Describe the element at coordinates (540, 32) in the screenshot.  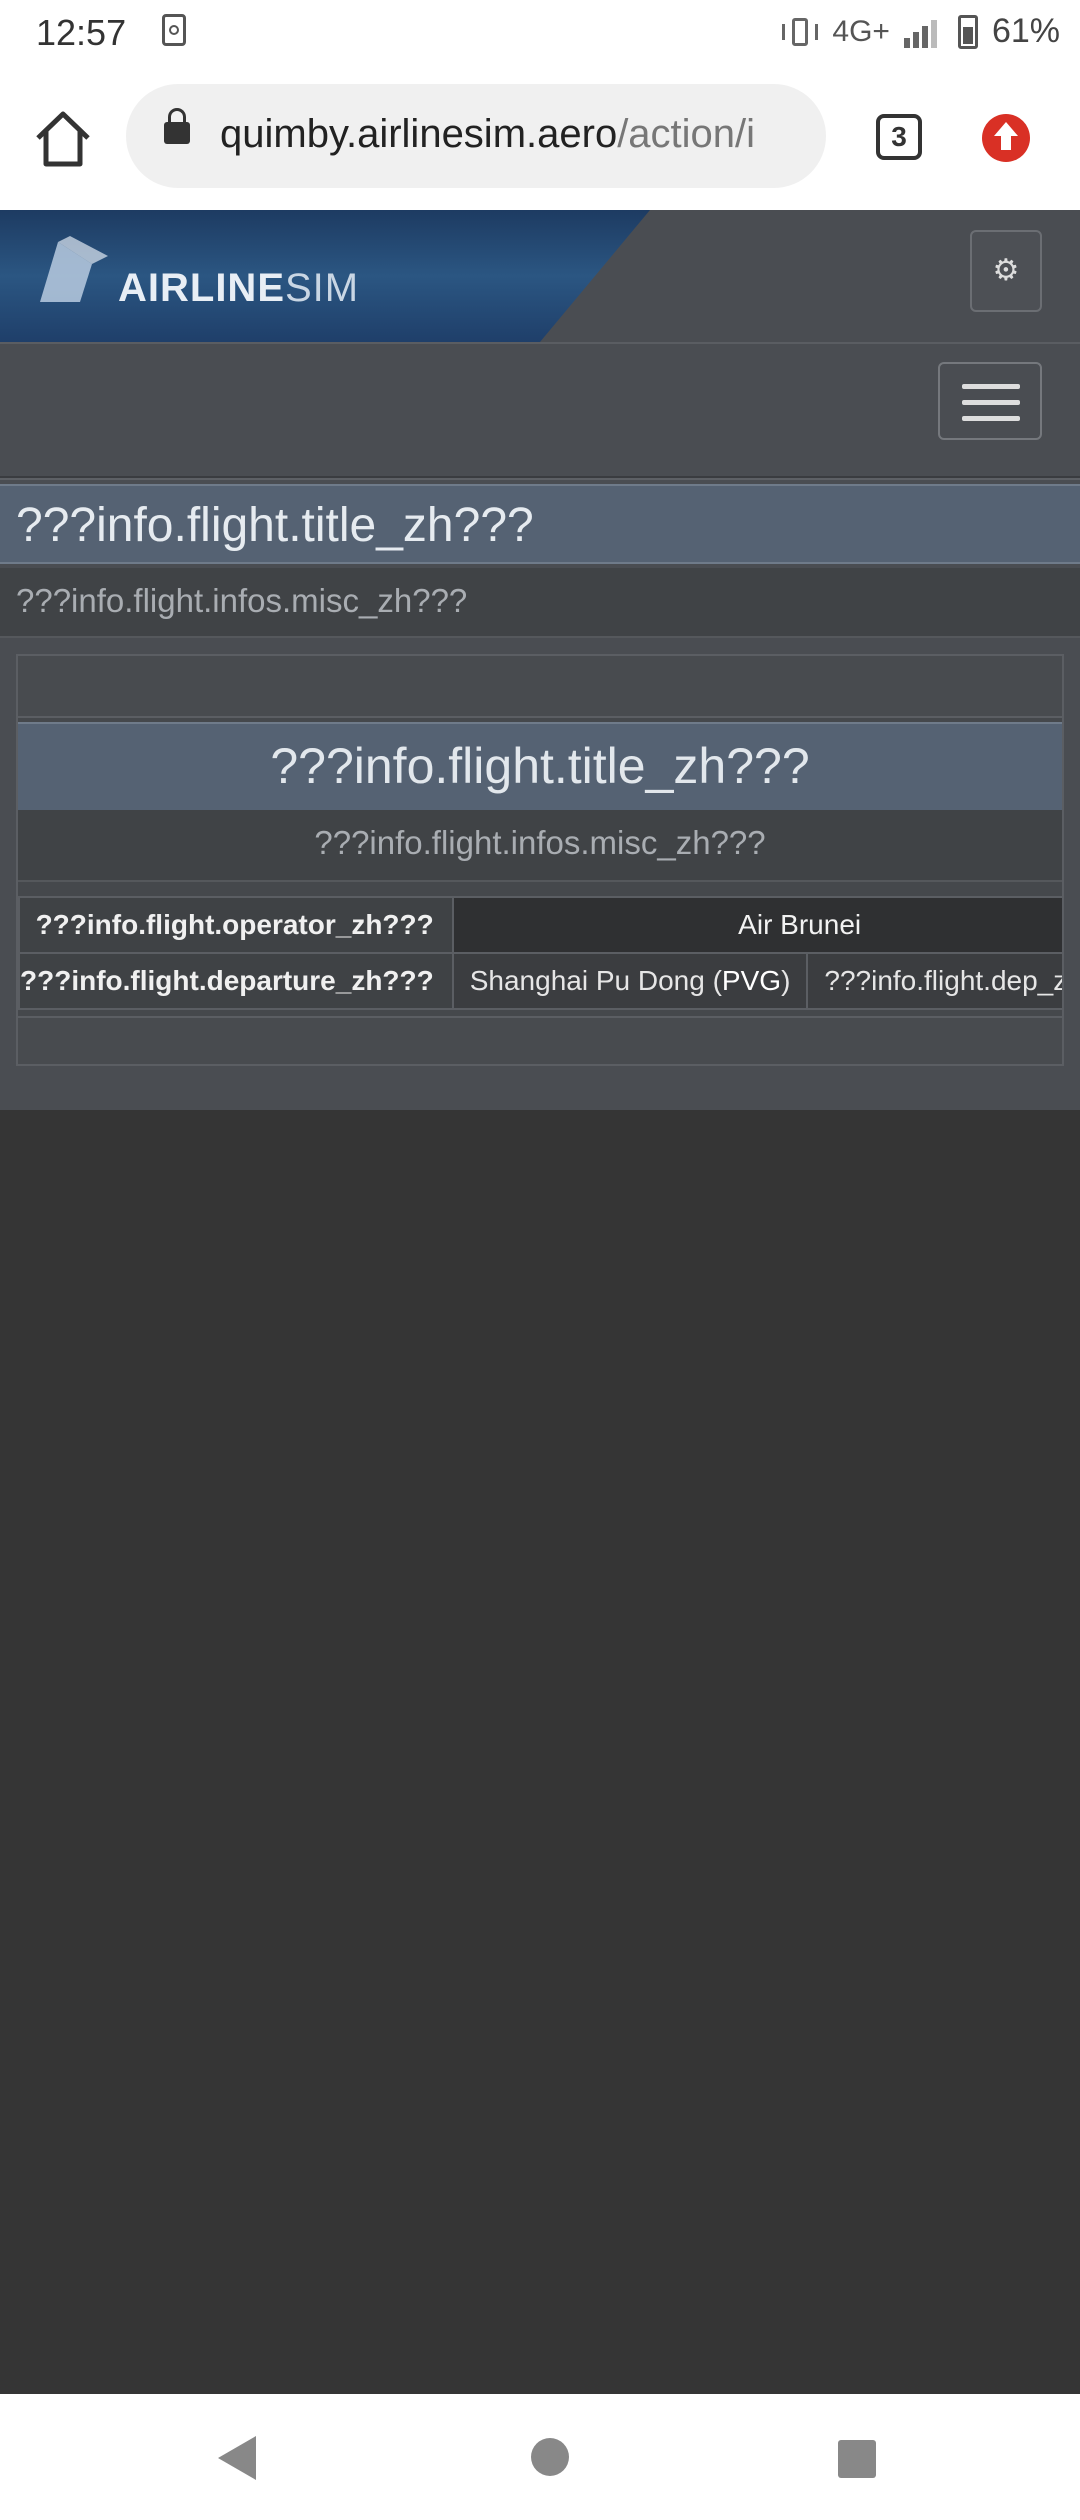
I see `status-bar: 12:57 4G+ 61%` at that location.